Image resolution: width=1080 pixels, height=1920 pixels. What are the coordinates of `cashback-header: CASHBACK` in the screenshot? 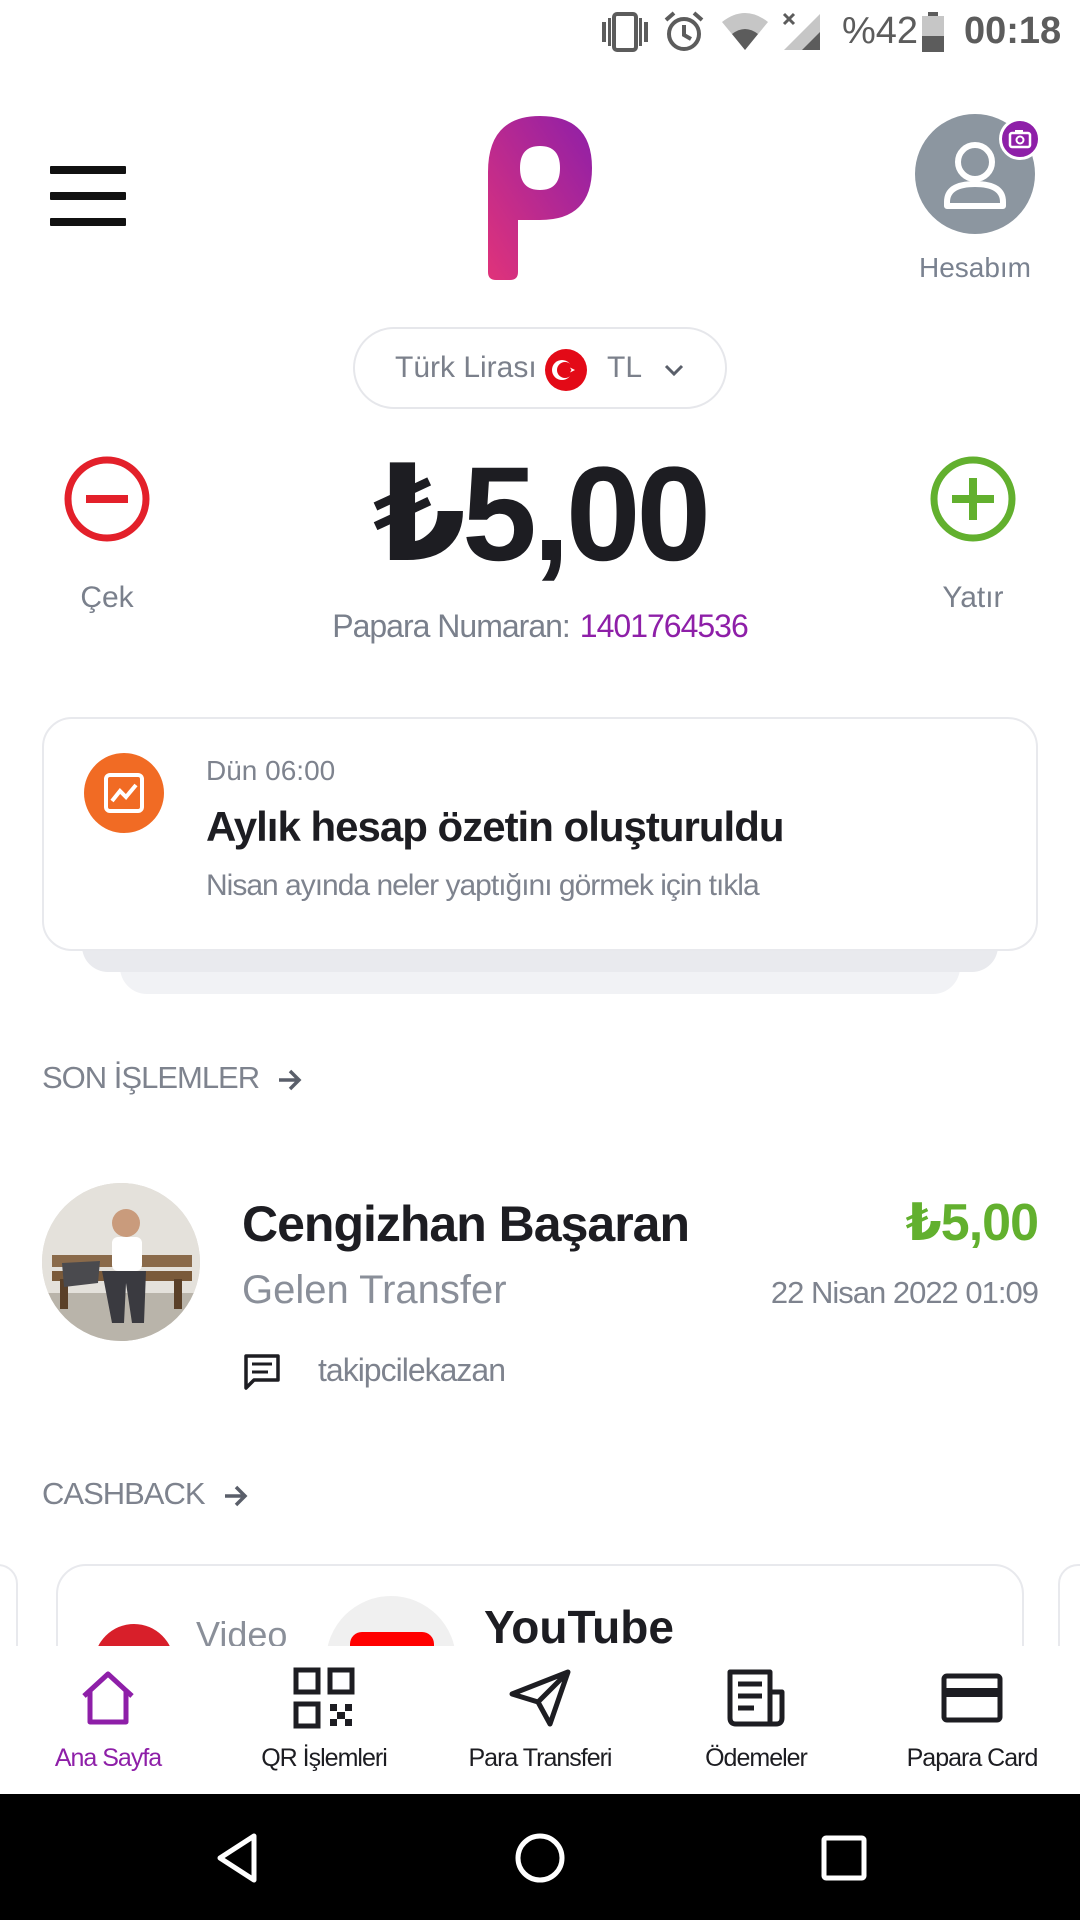 It's located at (146, 1494).